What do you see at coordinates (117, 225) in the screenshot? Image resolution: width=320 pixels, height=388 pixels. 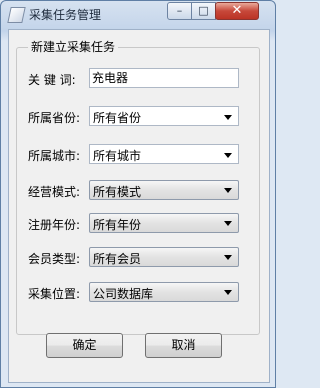 I see `reg-year-value: 所有年份` at bounding box center [117, 225].